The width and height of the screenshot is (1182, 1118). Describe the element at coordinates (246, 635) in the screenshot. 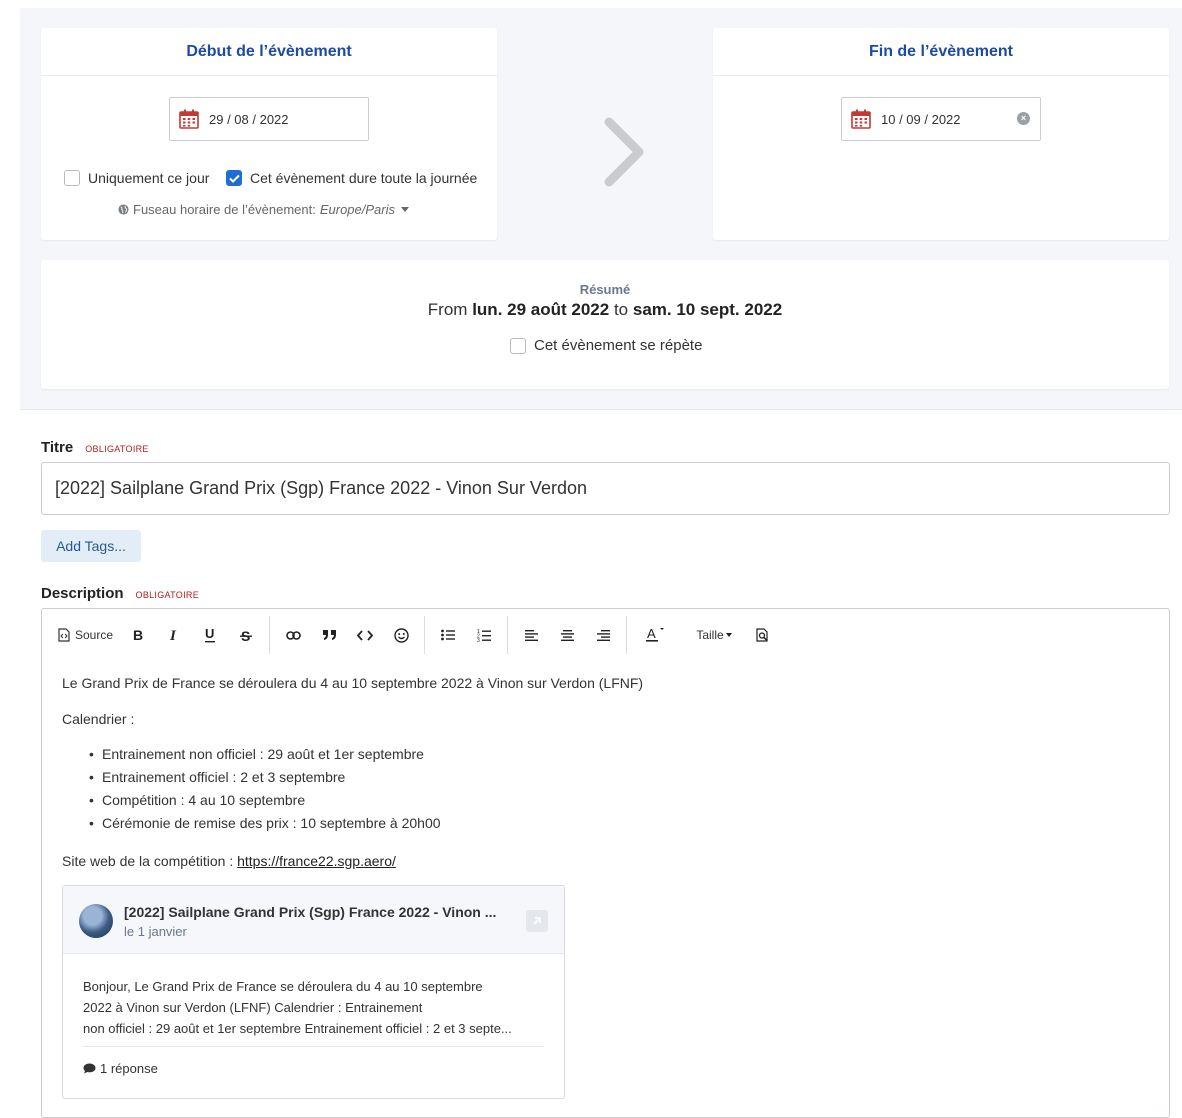

I see `strikethrough-button: S` at that location.